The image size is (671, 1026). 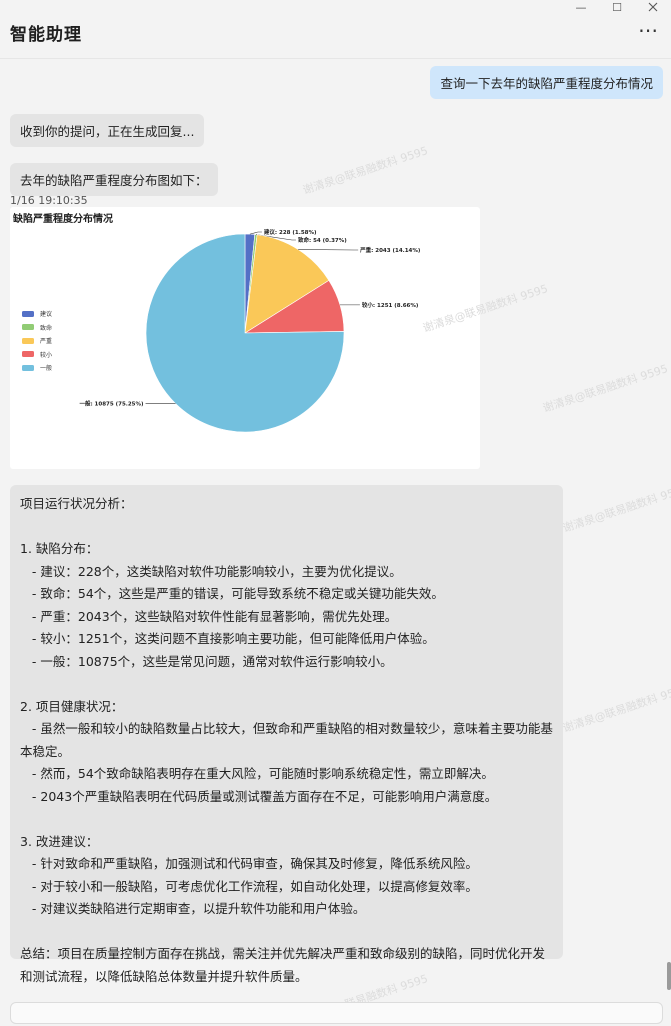 What do you see at coordinates (322, 240) in the screenshot?
I see `slice-data-label: 致命: 54 (0.37%)` at bounding box center [322, 240].